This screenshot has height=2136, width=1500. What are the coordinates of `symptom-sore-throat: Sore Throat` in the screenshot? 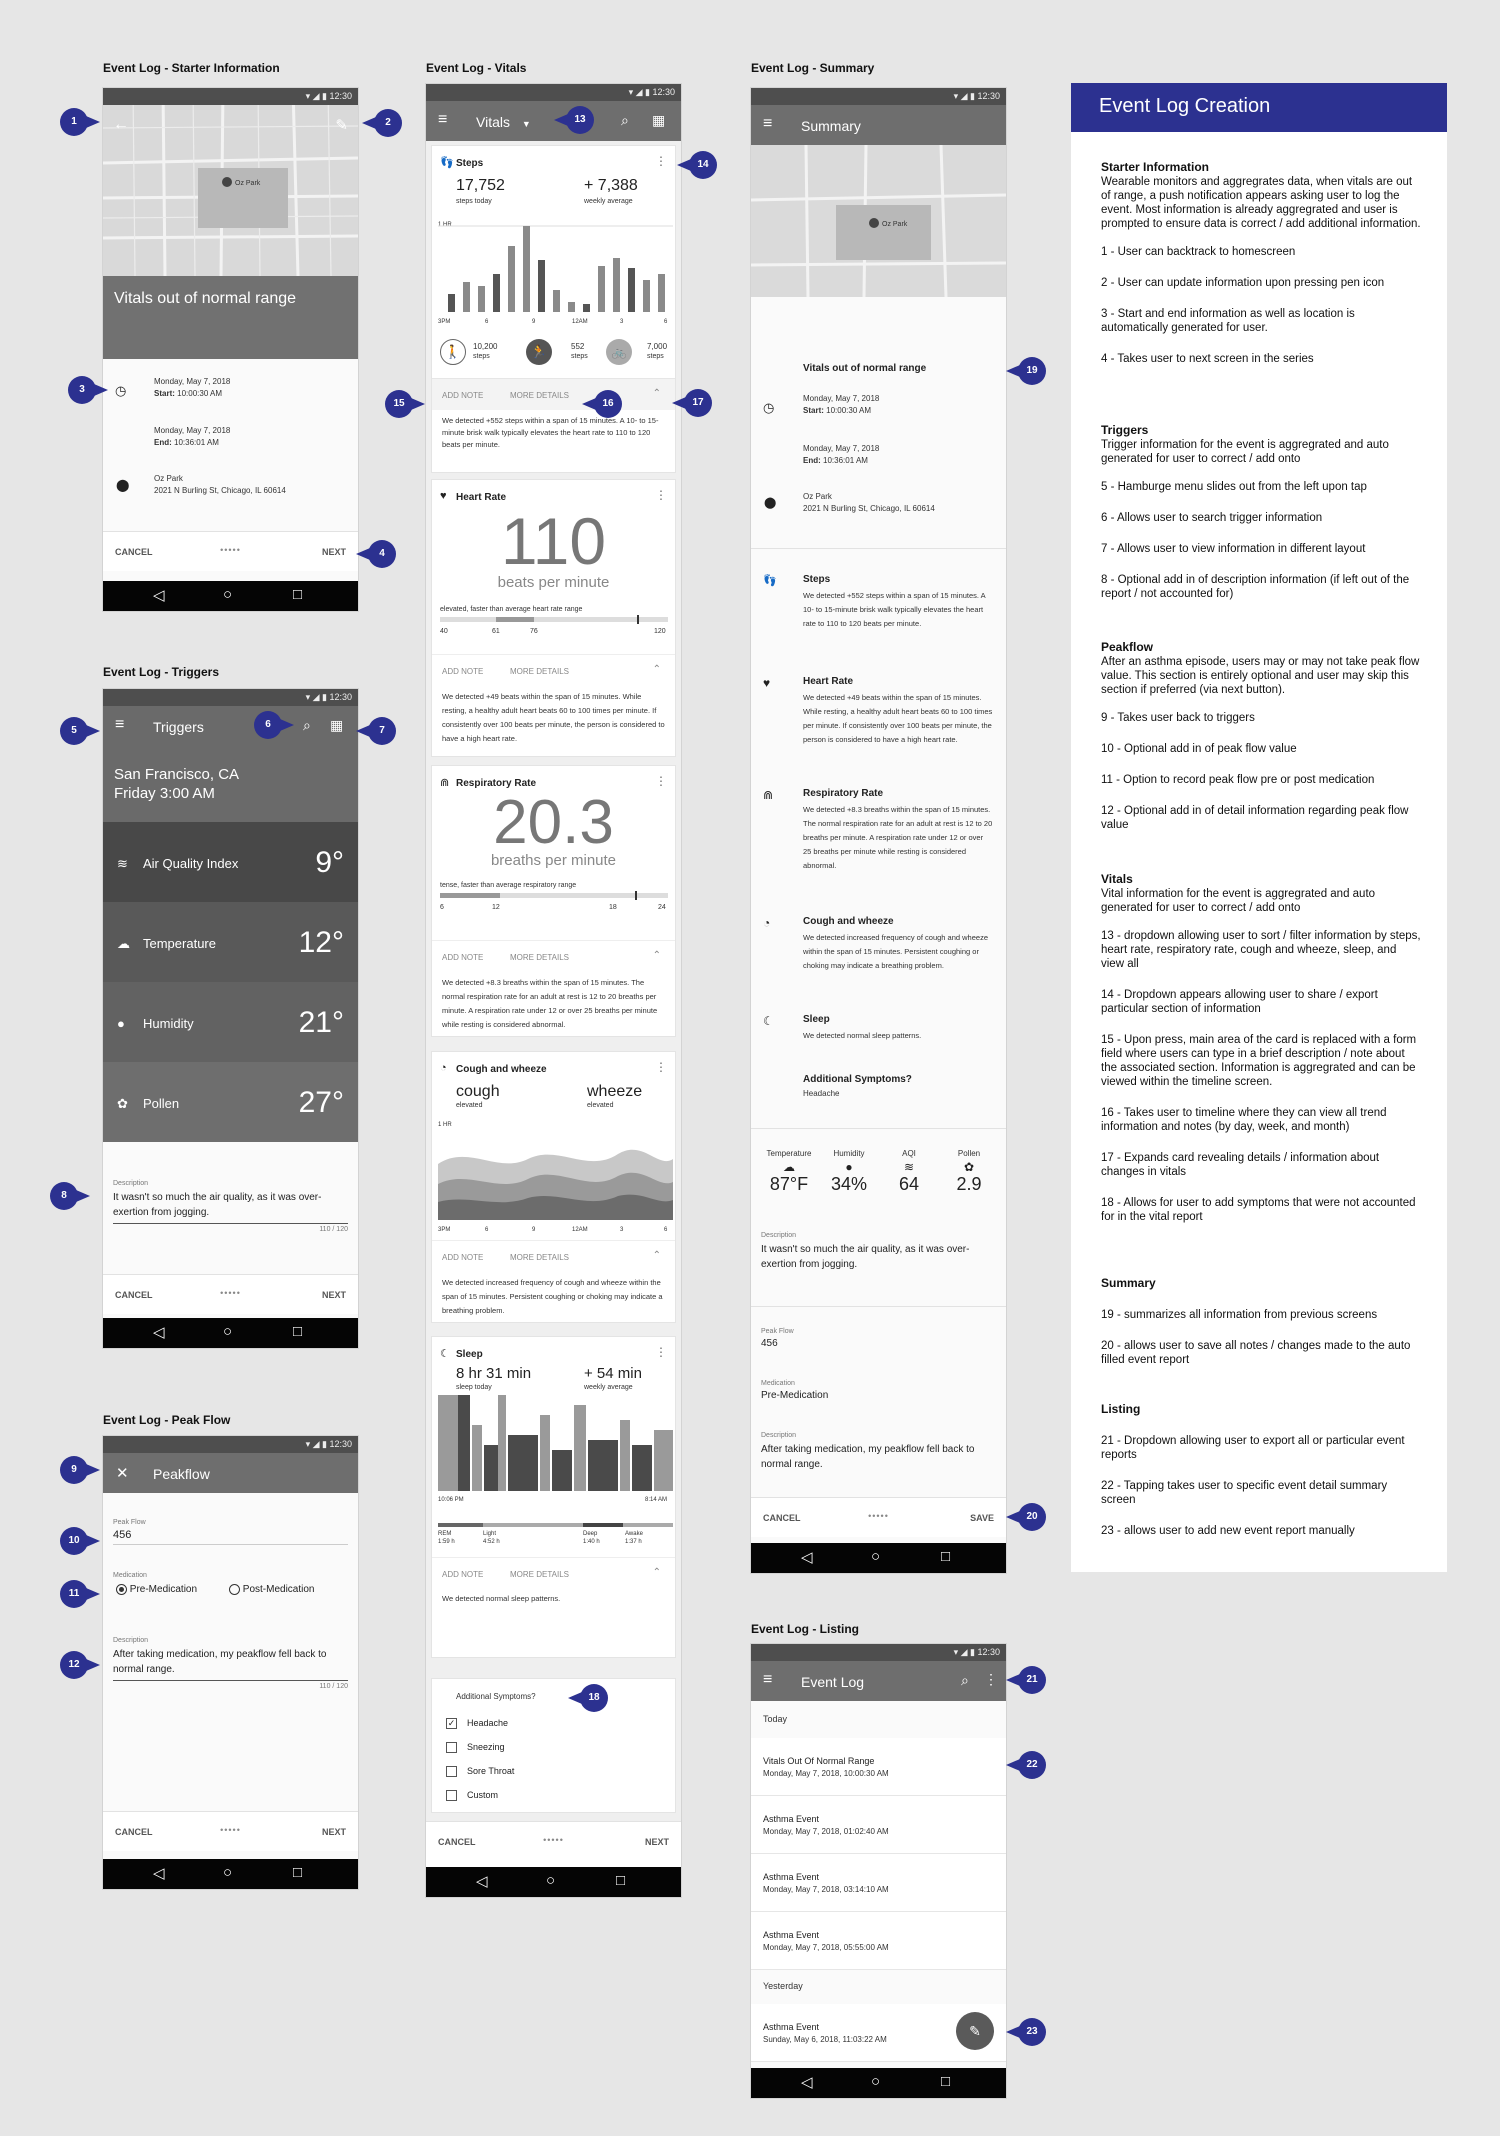 It's located at (480, 1771).